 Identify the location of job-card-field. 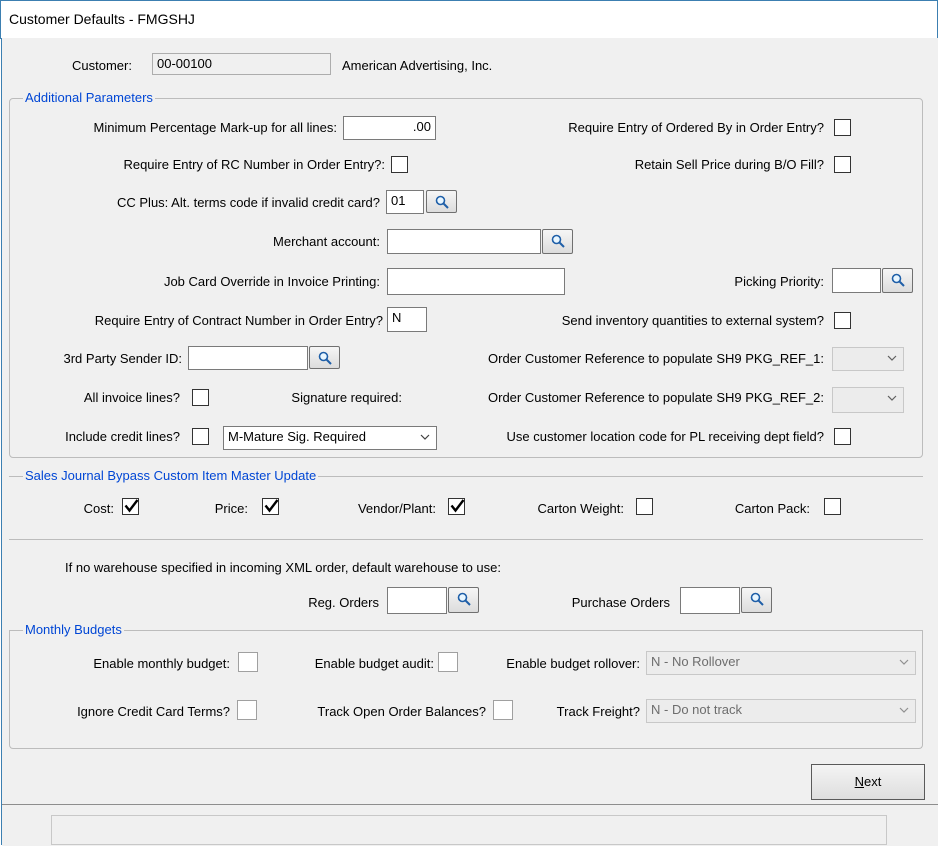
(476, 281).